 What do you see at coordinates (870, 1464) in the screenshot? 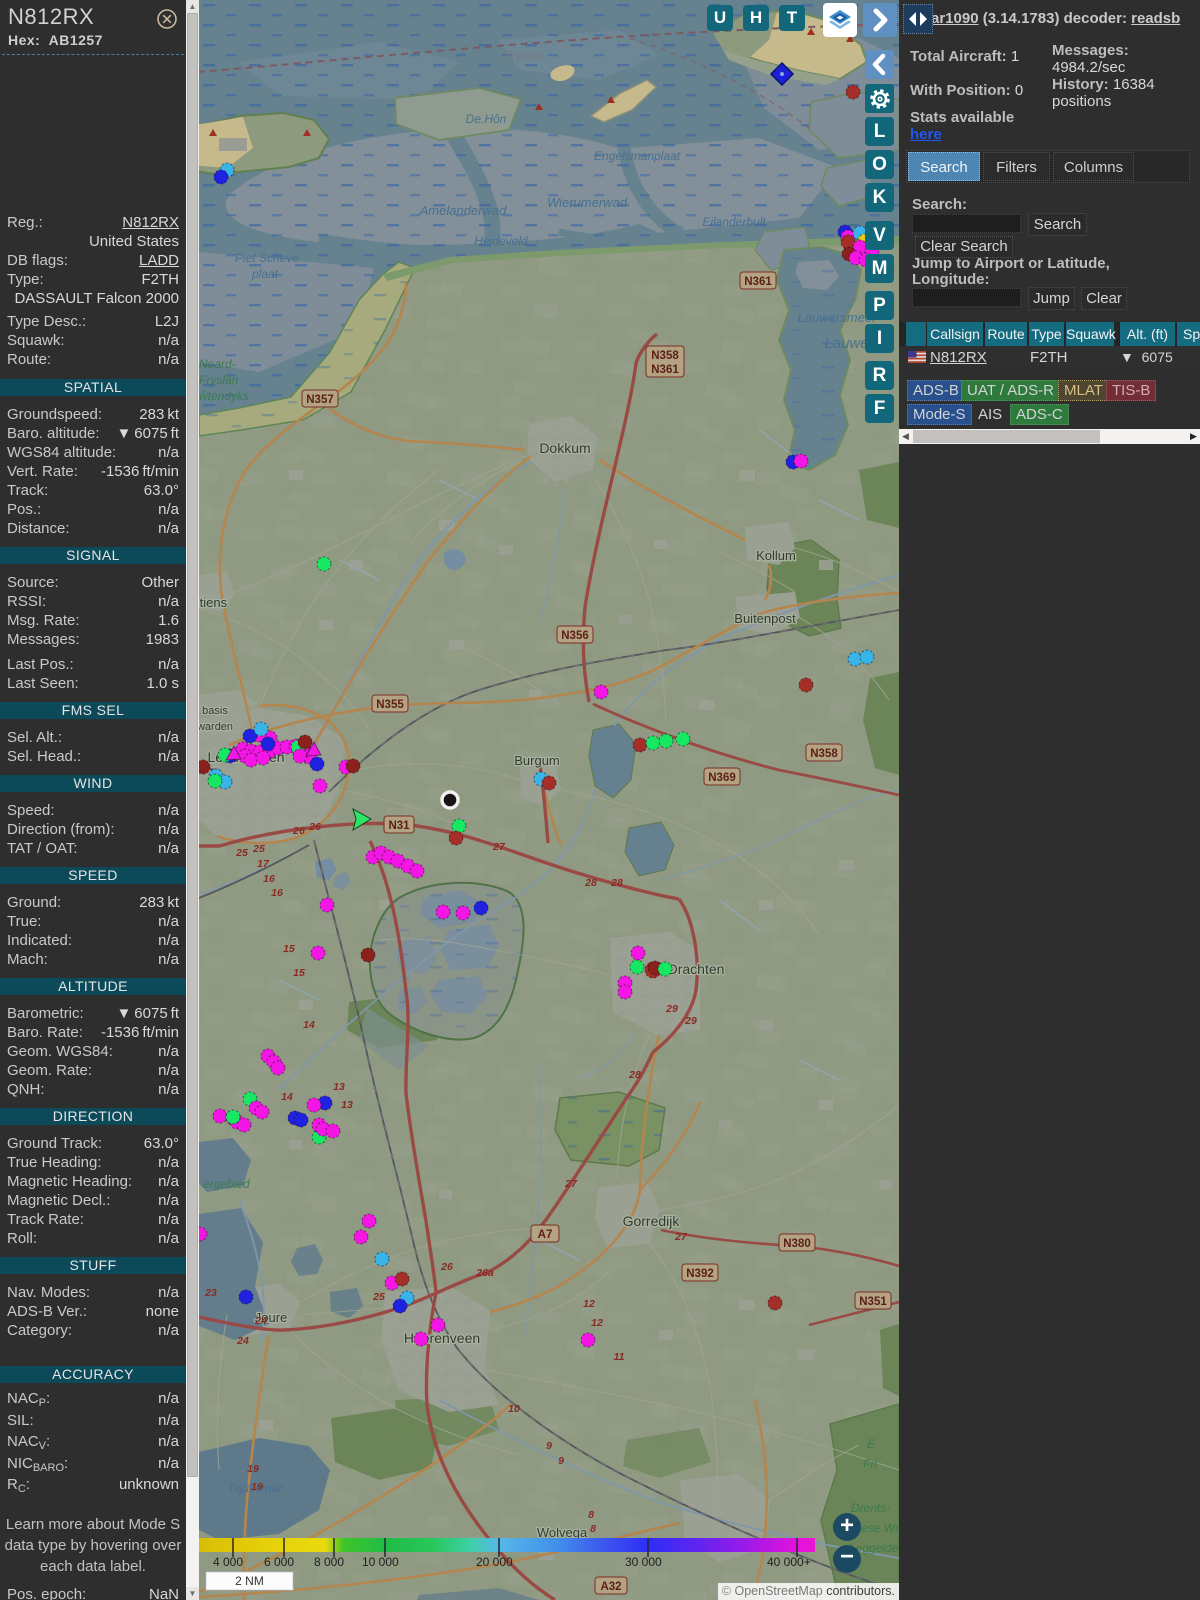
I see `svg-text: Fri` at bounding box center [870, 1464].